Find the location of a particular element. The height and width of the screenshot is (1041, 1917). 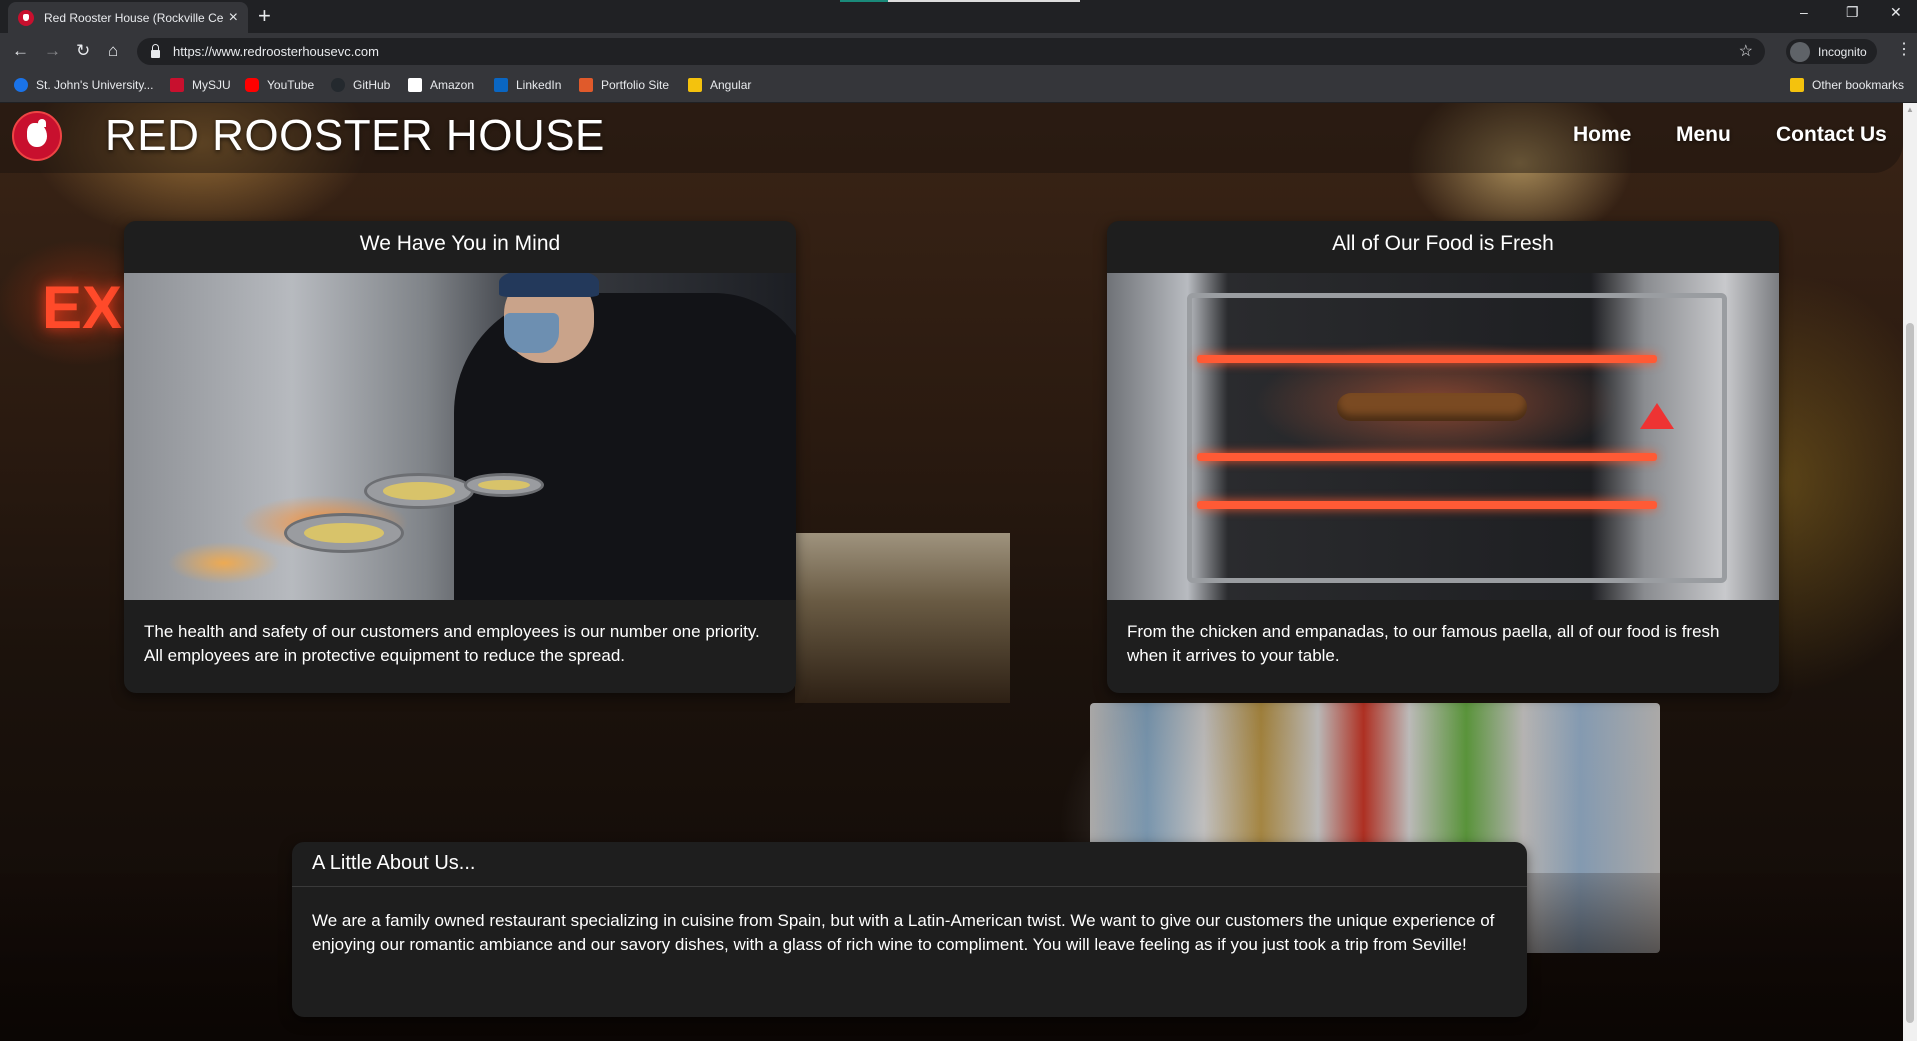

nav-home: Home is located at coordinates (1602, 135).